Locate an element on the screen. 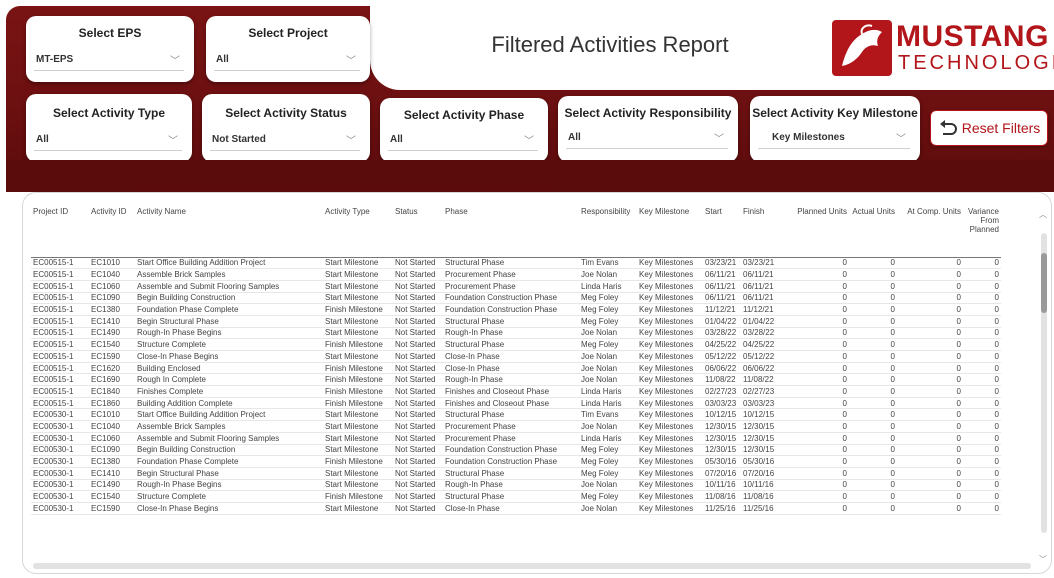 The width and height of the screenshot is (1054, 578). eps-slicer-value: MT-EPS is located at coordinates (54, 59).